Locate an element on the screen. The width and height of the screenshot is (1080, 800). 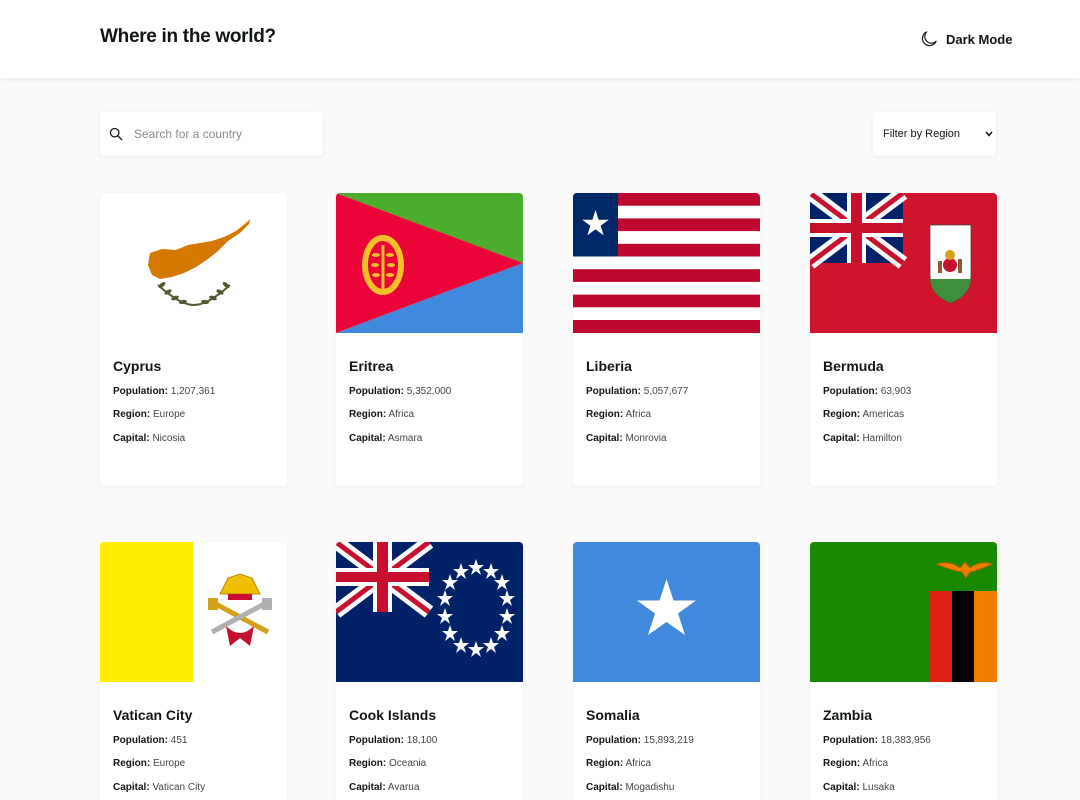
population-line: Population: 63,903 is located at coordinates (867, 391).